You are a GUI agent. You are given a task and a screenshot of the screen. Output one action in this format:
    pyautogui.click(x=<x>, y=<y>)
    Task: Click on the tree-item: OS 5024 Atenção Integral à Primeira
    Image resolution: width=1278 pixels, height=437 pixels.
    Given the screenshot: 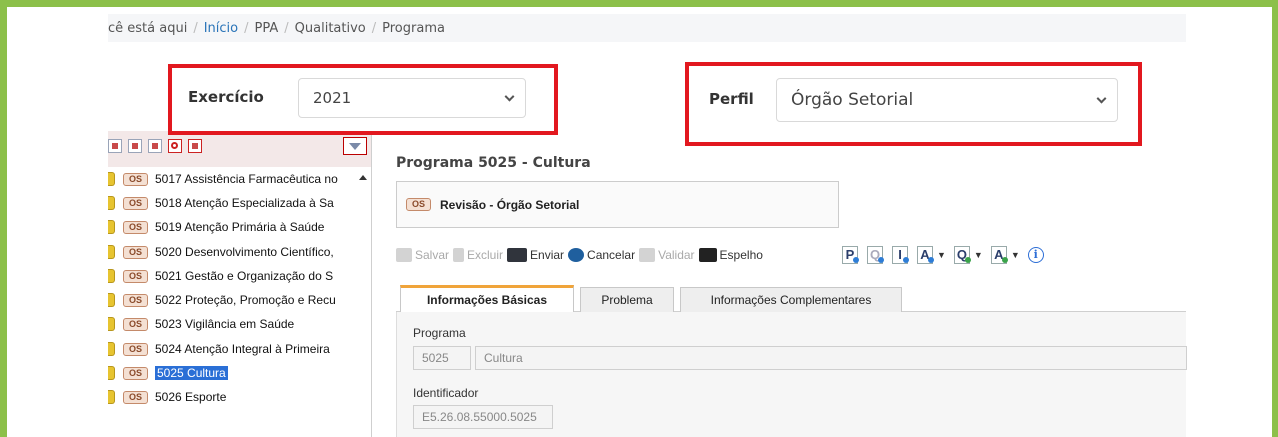 What is the action you would take?
    pyautogui.click(x=237, y=349)
    